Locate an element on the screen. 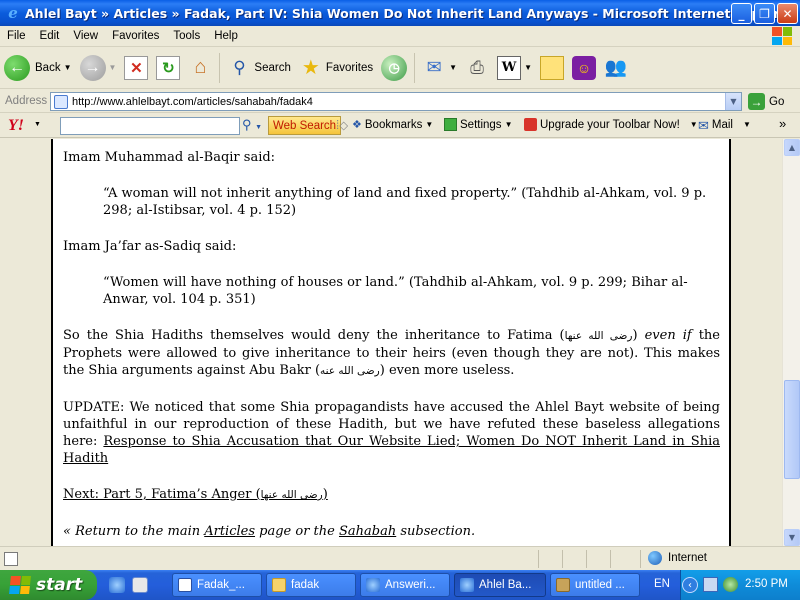 The image size is (800, 600). printer-icon: ⎙ is located at coordinates (477, 67).